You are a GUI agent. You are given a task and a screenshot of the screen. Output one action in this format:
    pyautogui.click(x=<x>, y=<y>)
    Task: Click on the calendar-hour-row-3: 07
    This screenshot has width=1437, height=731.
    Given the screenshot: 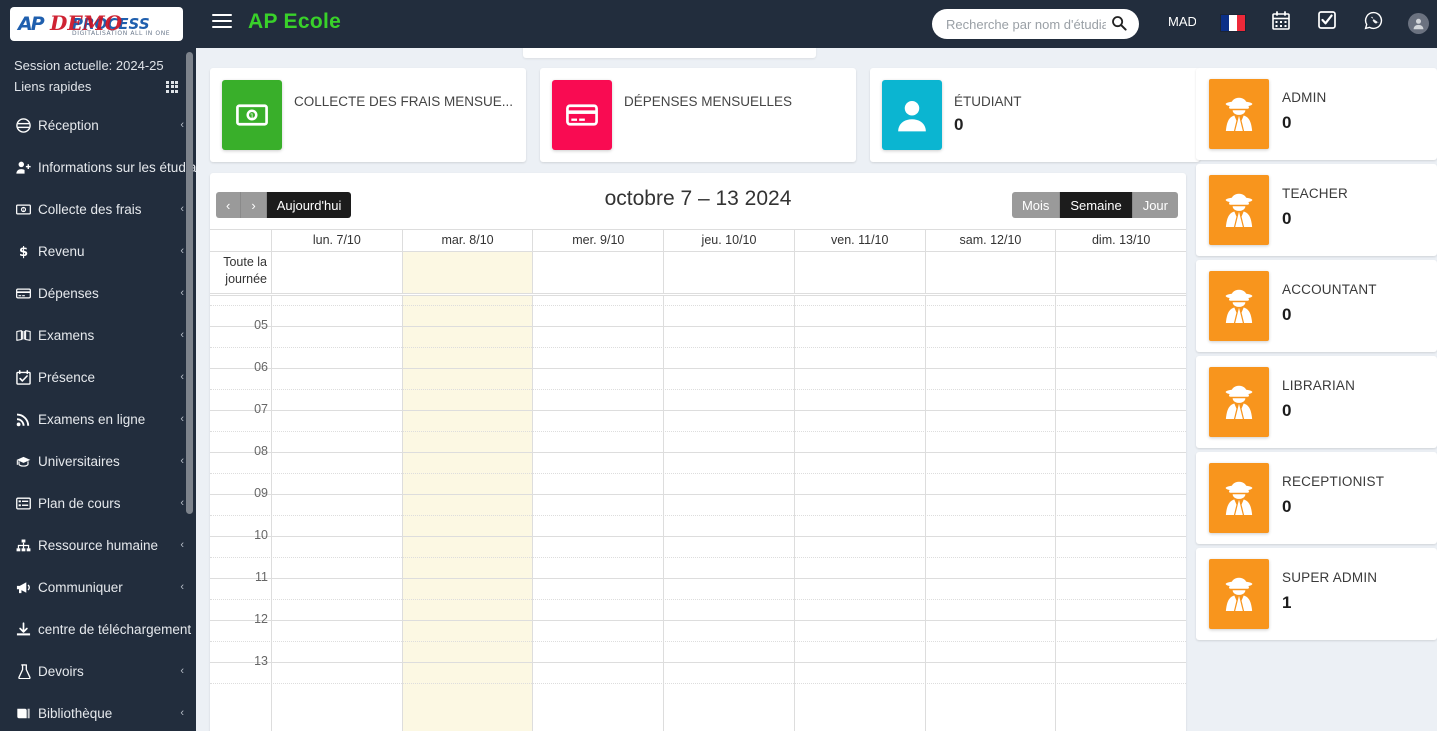 What is the action you would take?
    pyautogui.click(x=698, y=427)
    